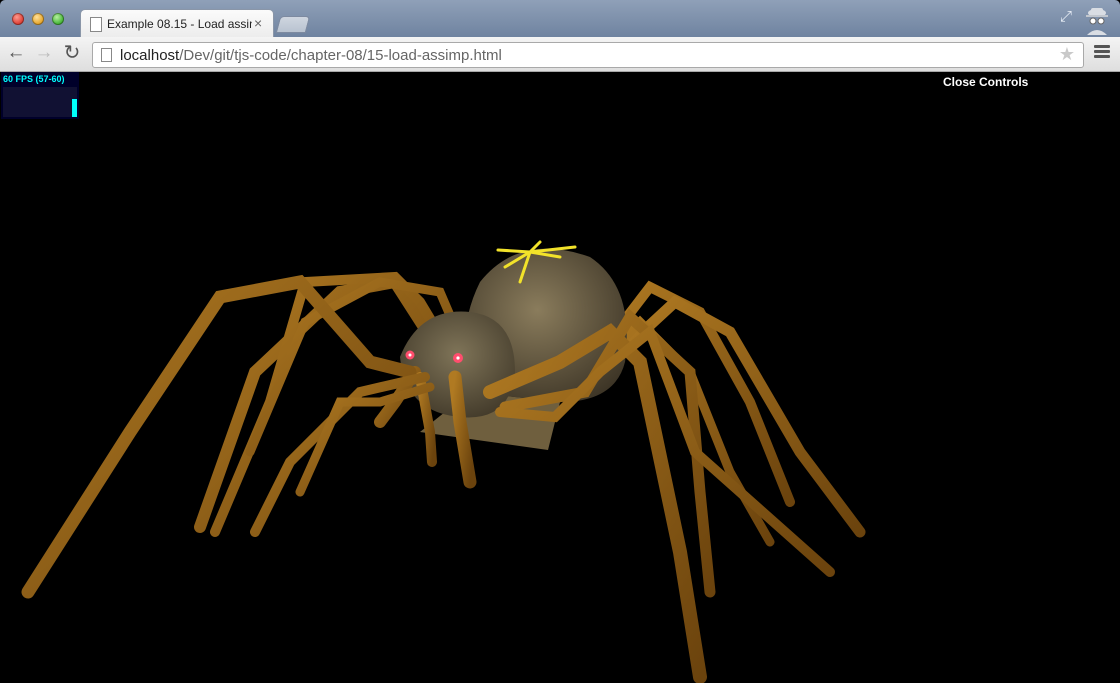  I want to click on reload-button: ↻, so click(72, 53).